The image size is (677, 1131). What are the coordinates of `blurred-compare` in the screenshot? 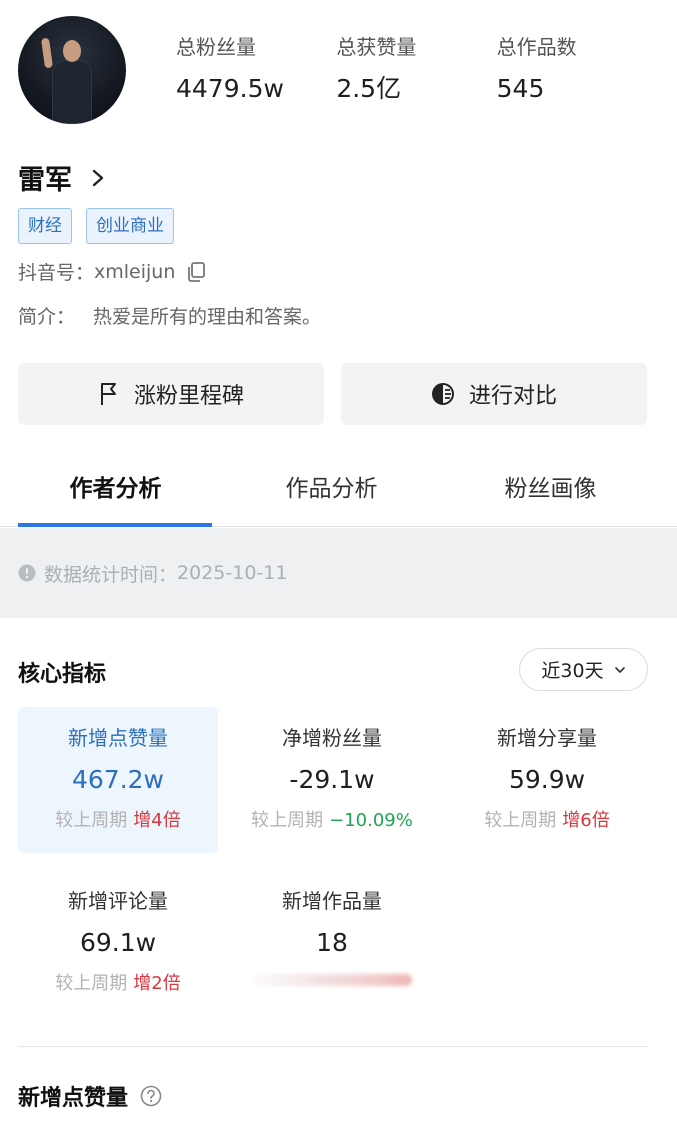 It's located at (332, 980).